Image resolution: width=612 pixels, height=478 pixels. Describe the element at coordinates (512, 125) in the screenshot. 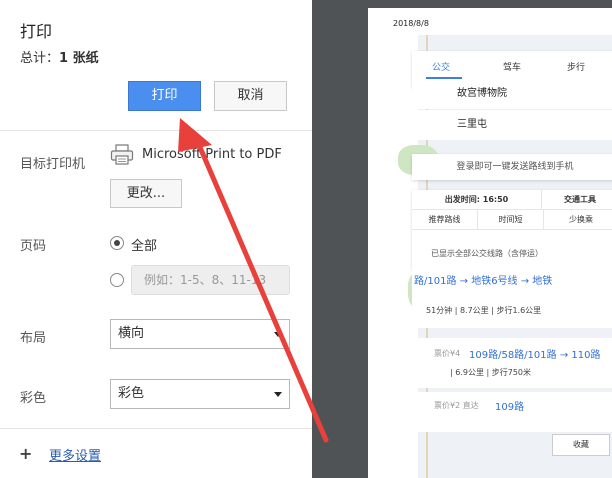

I see `route-end: 三里屯` at that location.